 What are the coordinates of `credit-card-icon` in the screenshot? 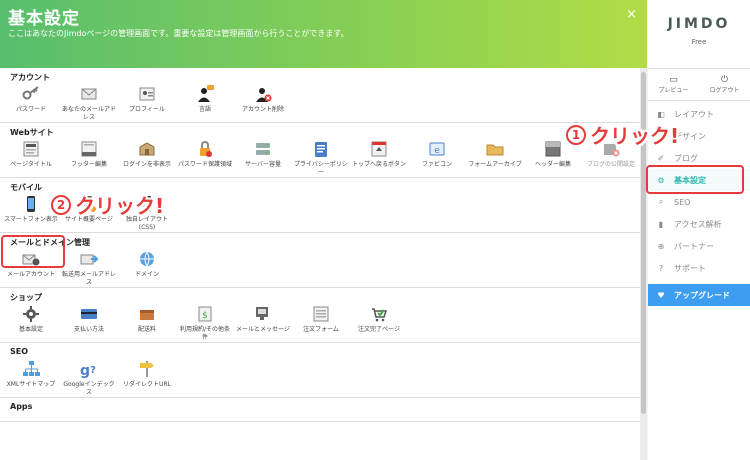 It's located at (89, 314).